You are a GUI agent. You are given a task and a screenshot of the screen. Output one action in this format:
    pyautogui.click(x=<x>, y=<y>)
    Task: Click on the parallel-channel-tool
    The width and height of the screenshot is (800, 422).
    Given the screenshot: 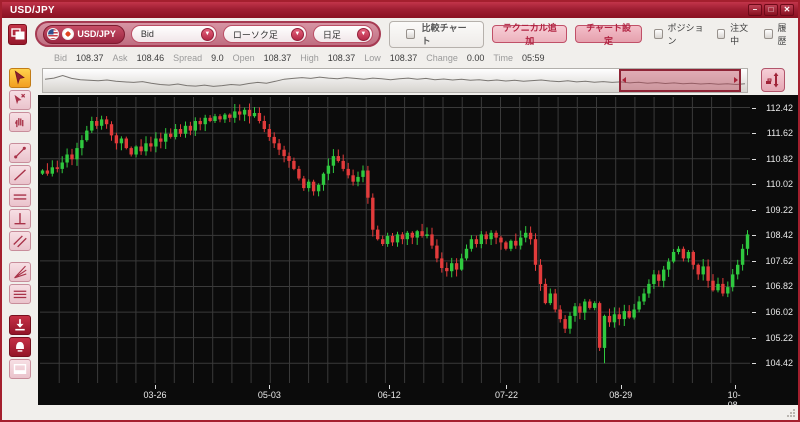 What is the action you would take?
    pyautogui.click(x=20, y=241)
    